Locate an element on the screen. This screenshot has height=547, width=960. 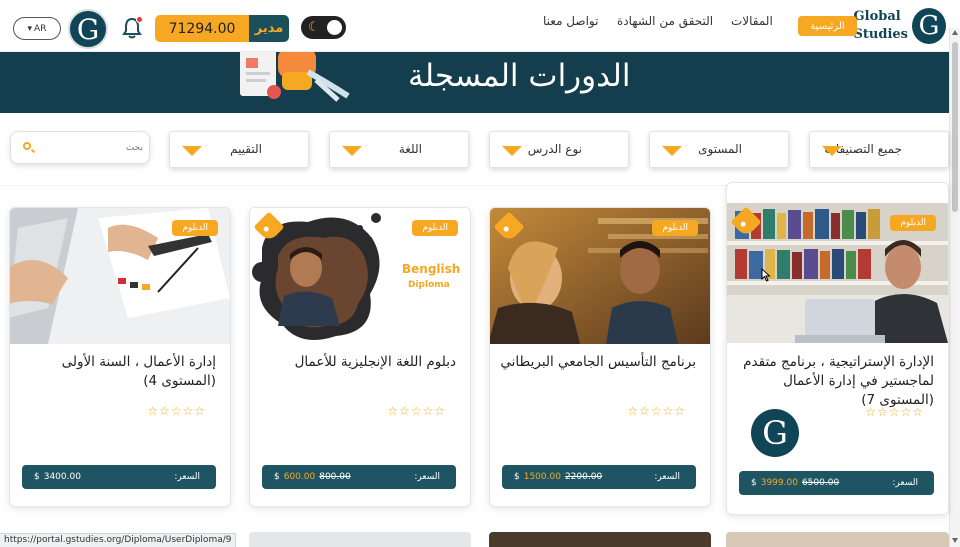
filter-categories: جميع التصنيفات is located at coordinates (879, 149).